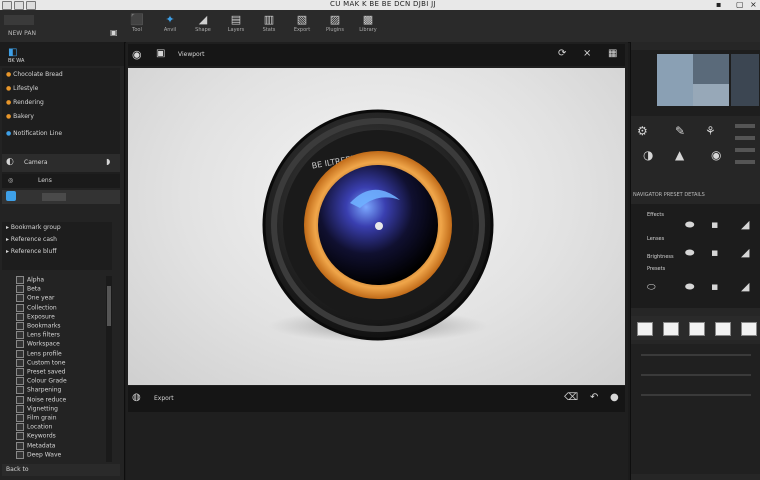 This screenshot has height=480, width=760. Describe the element at coordinates (612, 53) in the screenshot. I see `fullscreen-icon: ▦` at that location.